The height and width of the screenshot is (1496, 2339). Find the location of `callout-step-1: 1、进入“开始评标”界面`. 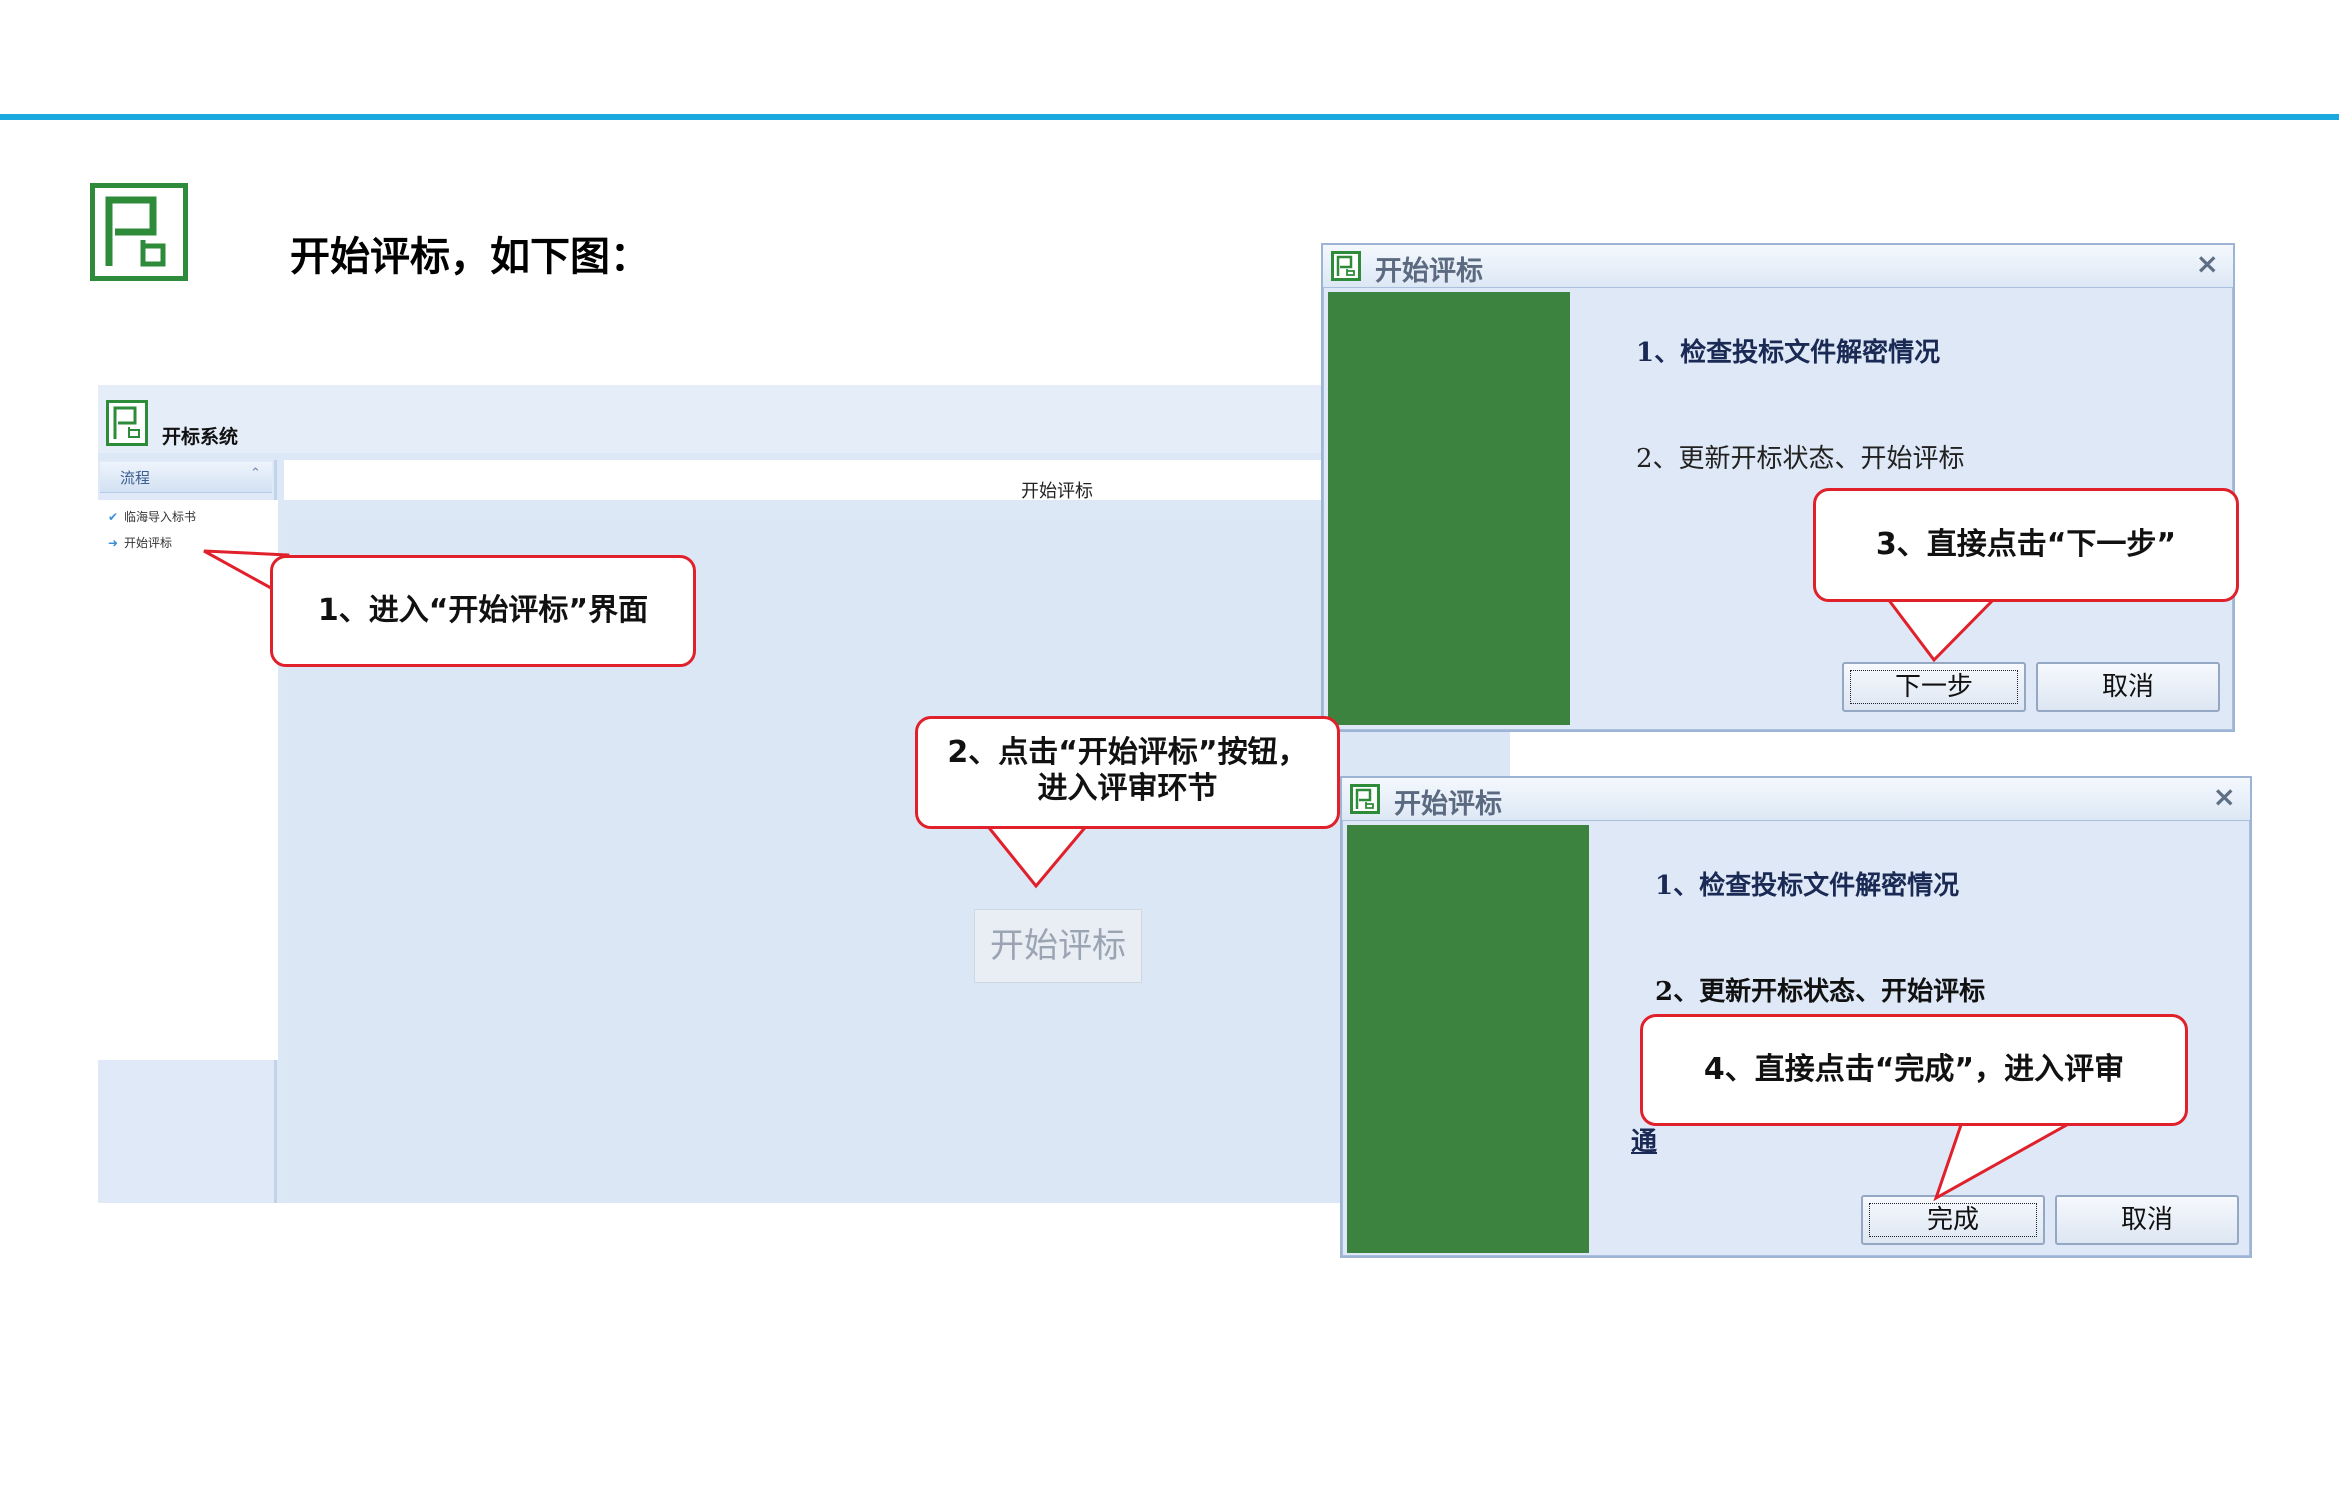

callout-step-1: 1、进入“开始评标”界面 is located at coordinates (483, 611).